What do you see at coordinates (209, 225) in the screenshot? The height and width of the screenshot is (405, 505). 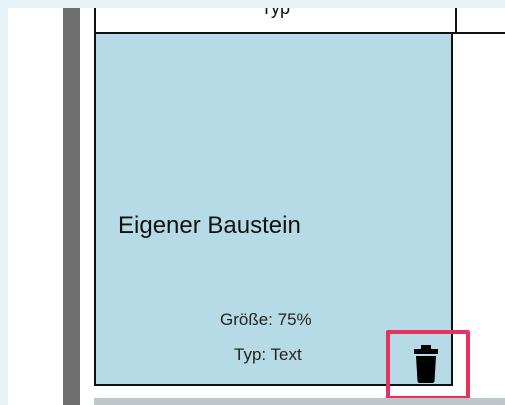 I see `card-title: Eigener Baustein` at bounding box center [209, 225].